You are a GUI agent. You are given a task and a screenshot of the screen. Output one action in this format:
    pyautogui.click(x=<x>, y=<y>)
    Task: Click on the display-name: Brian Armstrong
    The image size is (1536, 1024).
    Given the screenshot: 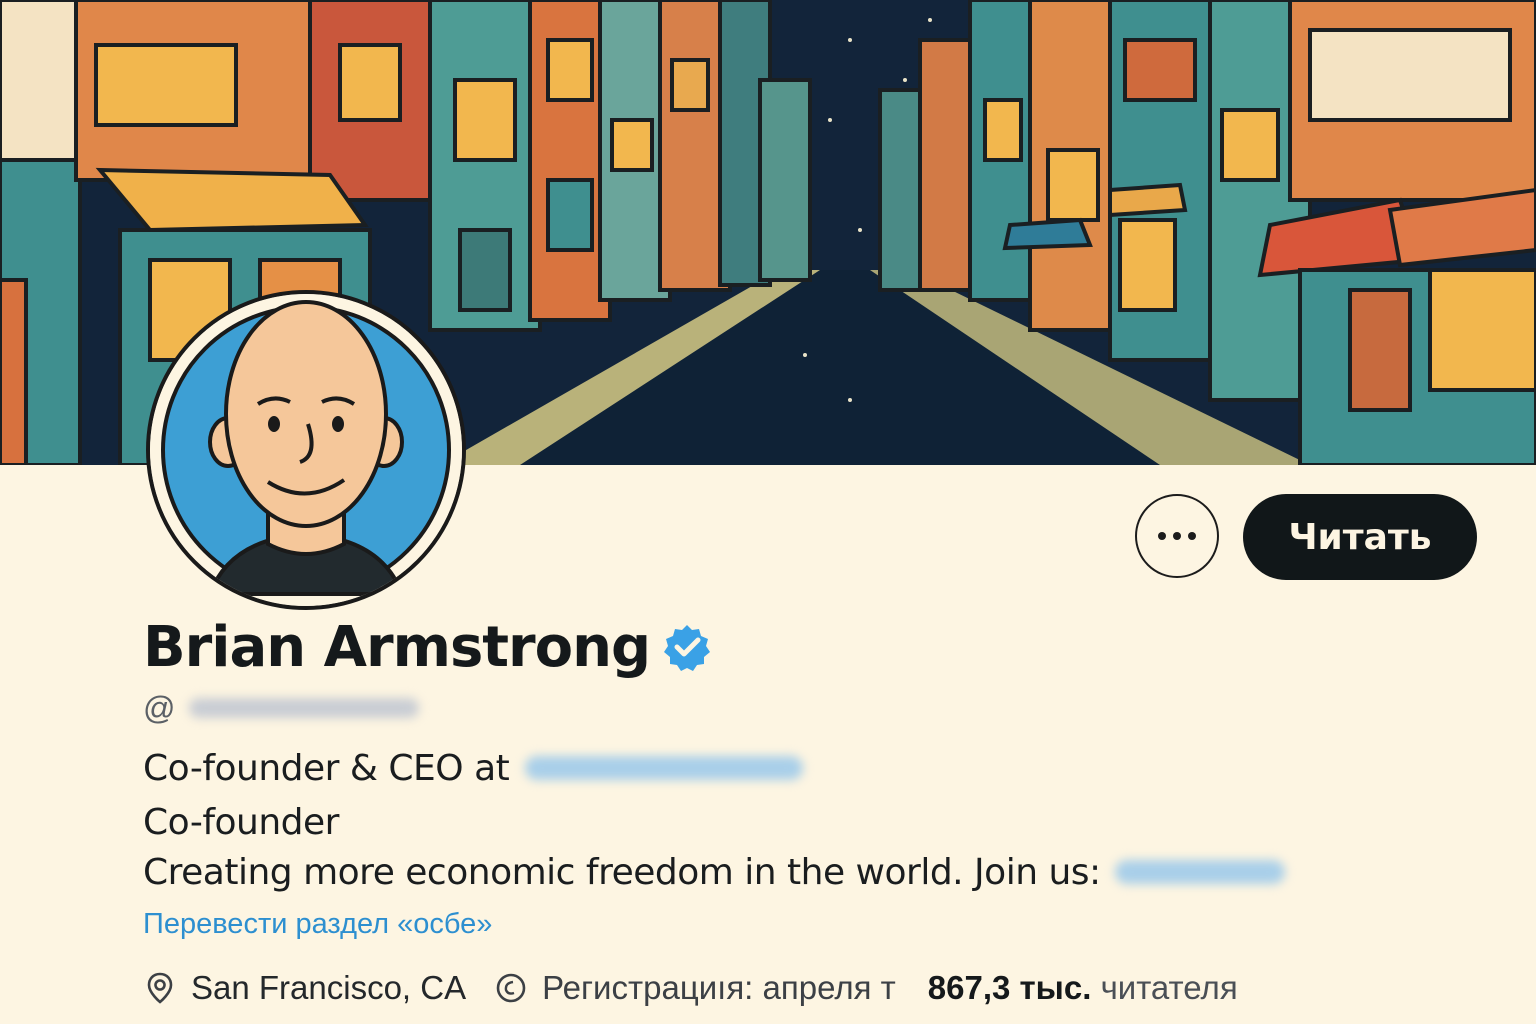 What is the action you would take?
    pyautogui.click(x=397, y=647)
    